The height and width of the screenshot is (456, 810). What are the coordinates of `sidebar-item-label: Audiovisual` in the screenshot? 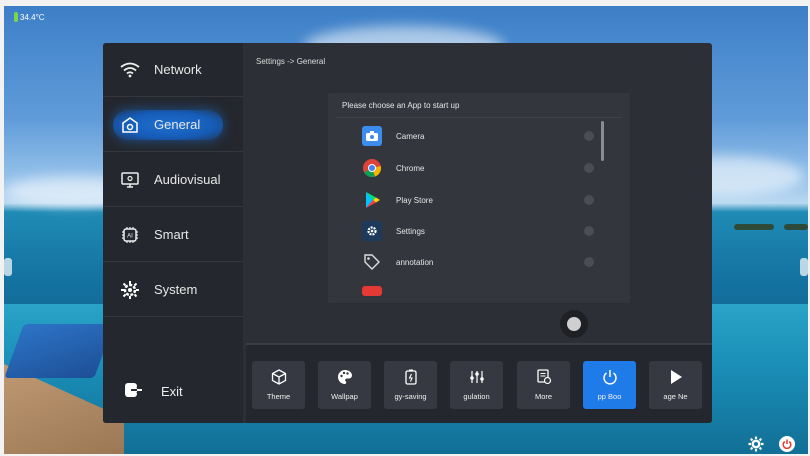 It's located at (187, 179).